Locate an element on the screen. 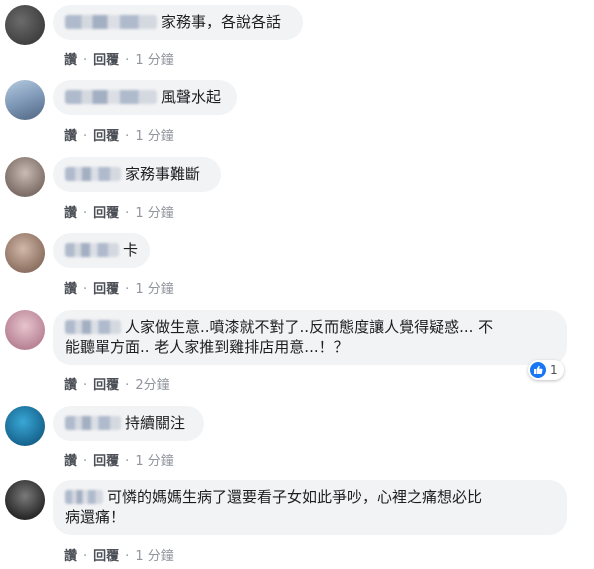  reaction-count: 1 is located at coordinates (554, 370).